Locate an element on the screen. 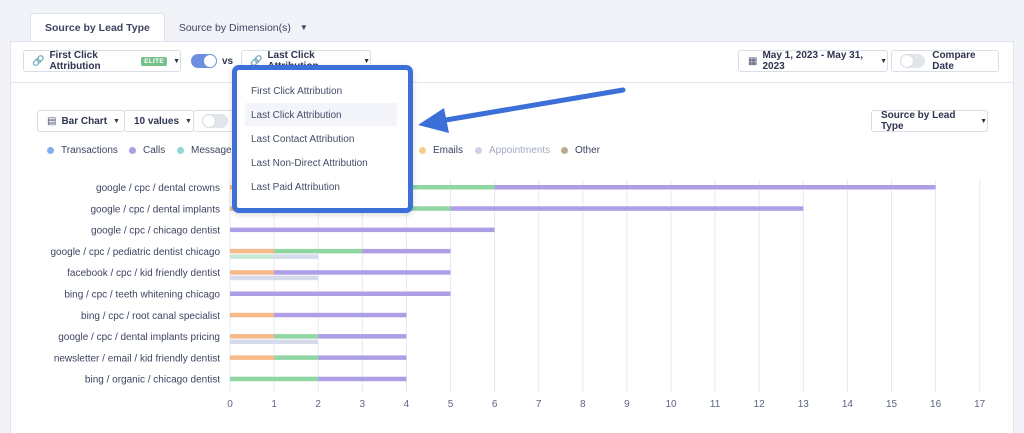 This screenshot has width=1024, height=433. annotation-arrow is located at coordinates (522, 110).